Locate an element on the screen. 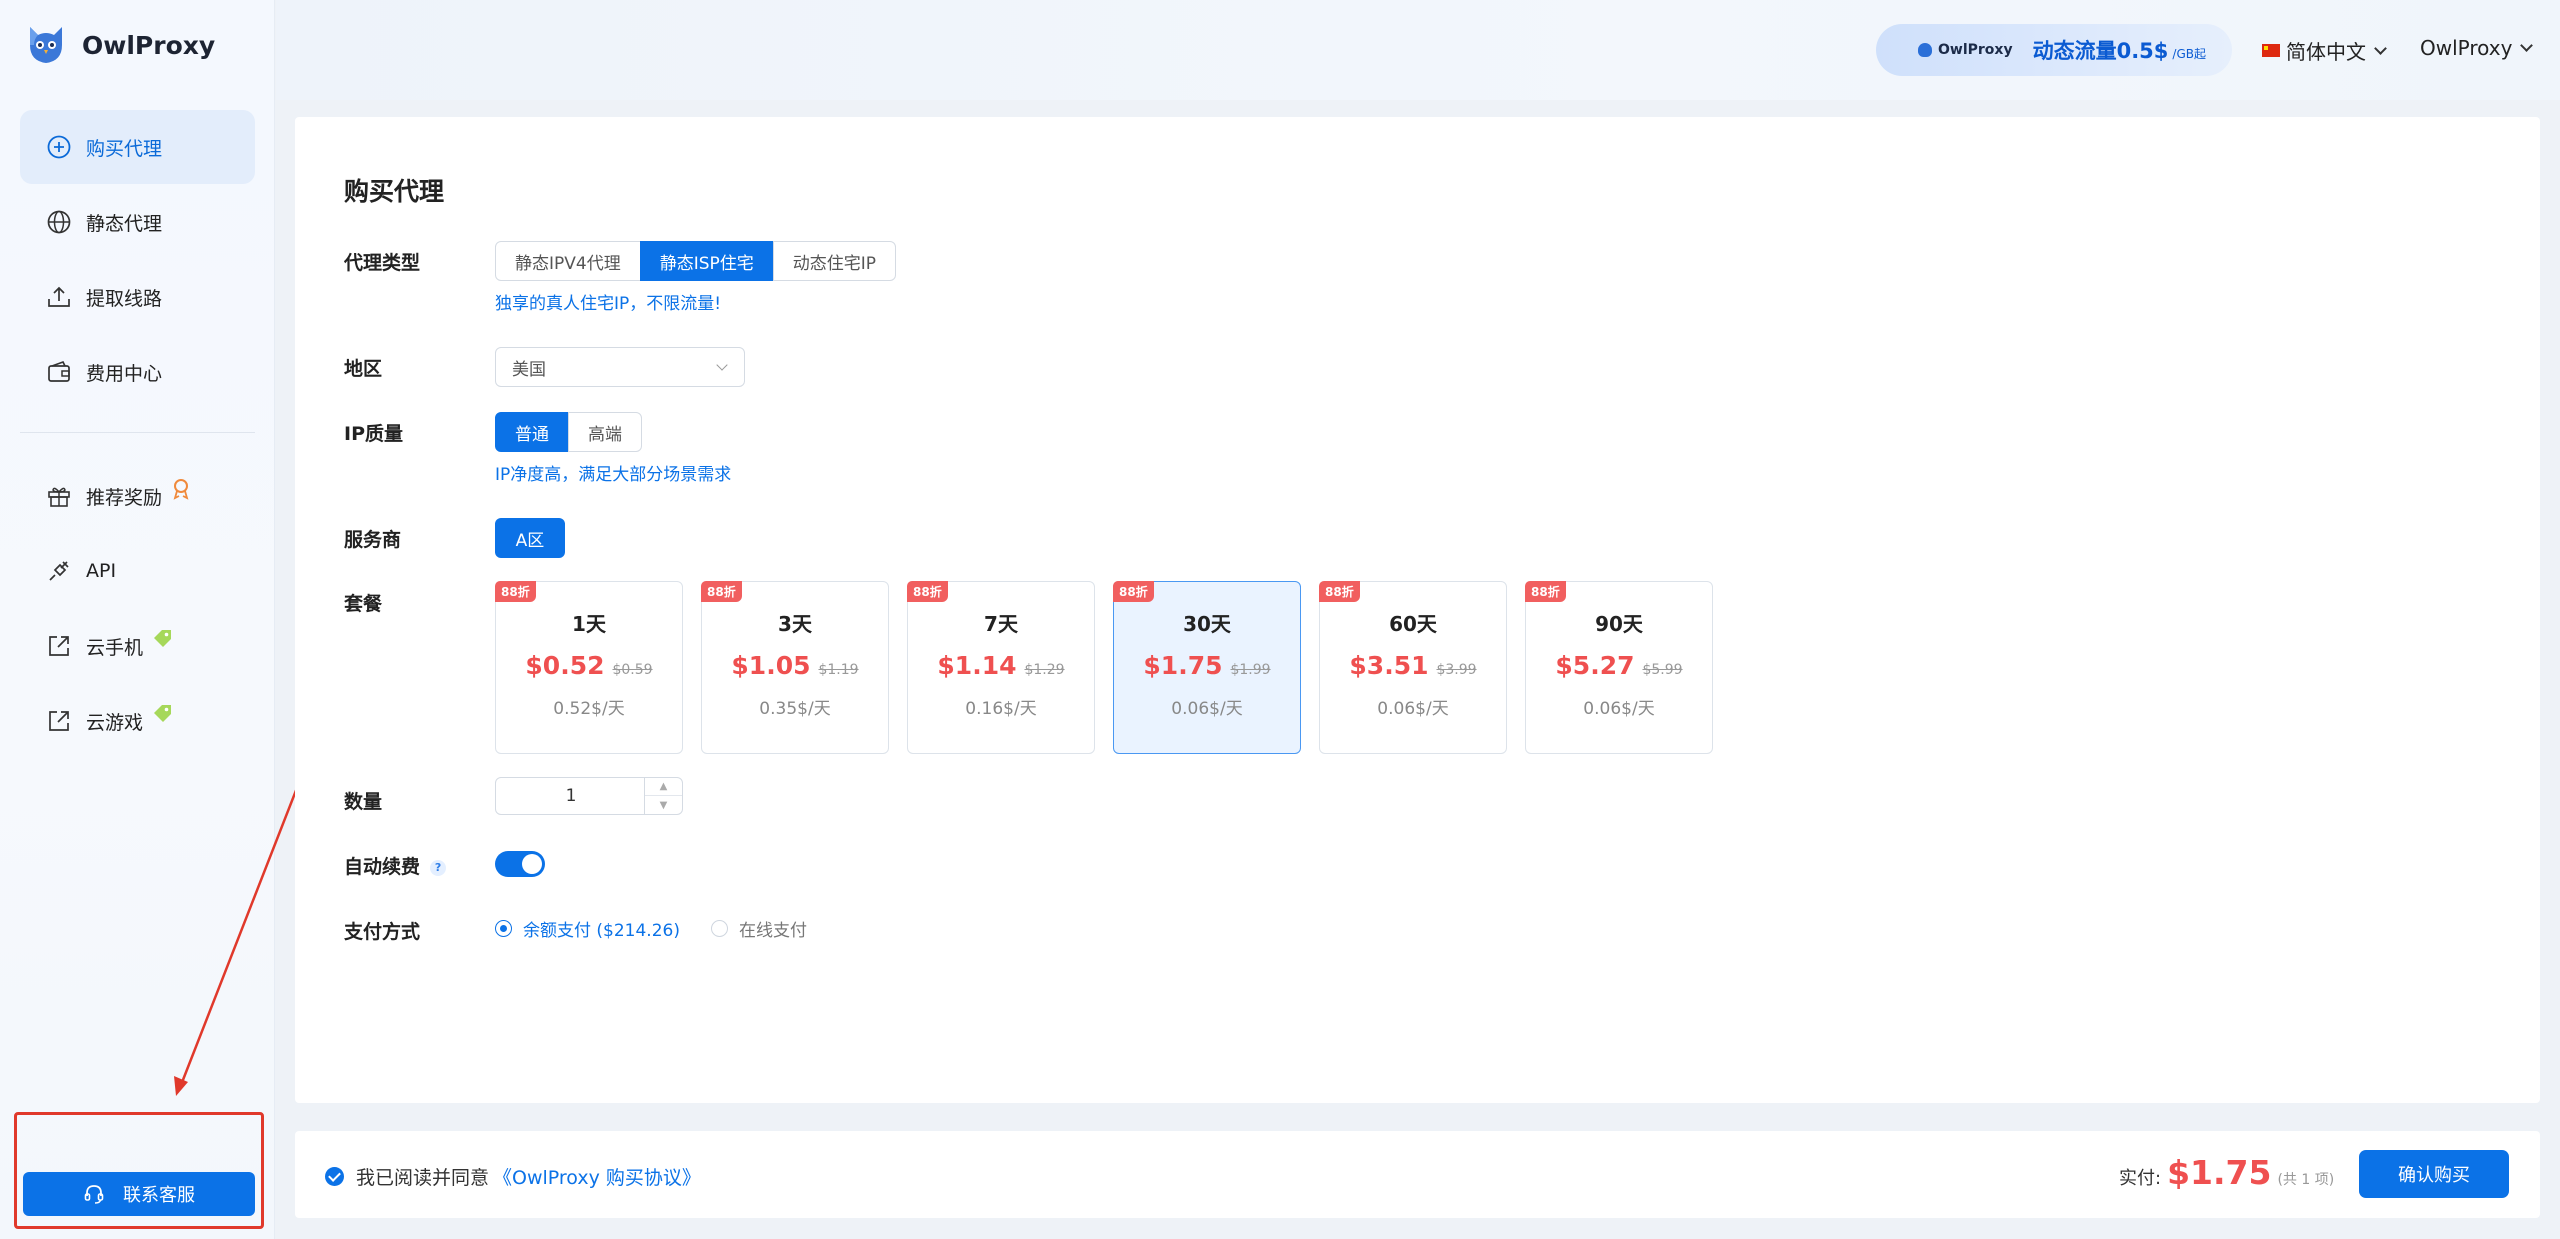  sidebar-item-label: 费用中心 is located at coordinates (124, 373).